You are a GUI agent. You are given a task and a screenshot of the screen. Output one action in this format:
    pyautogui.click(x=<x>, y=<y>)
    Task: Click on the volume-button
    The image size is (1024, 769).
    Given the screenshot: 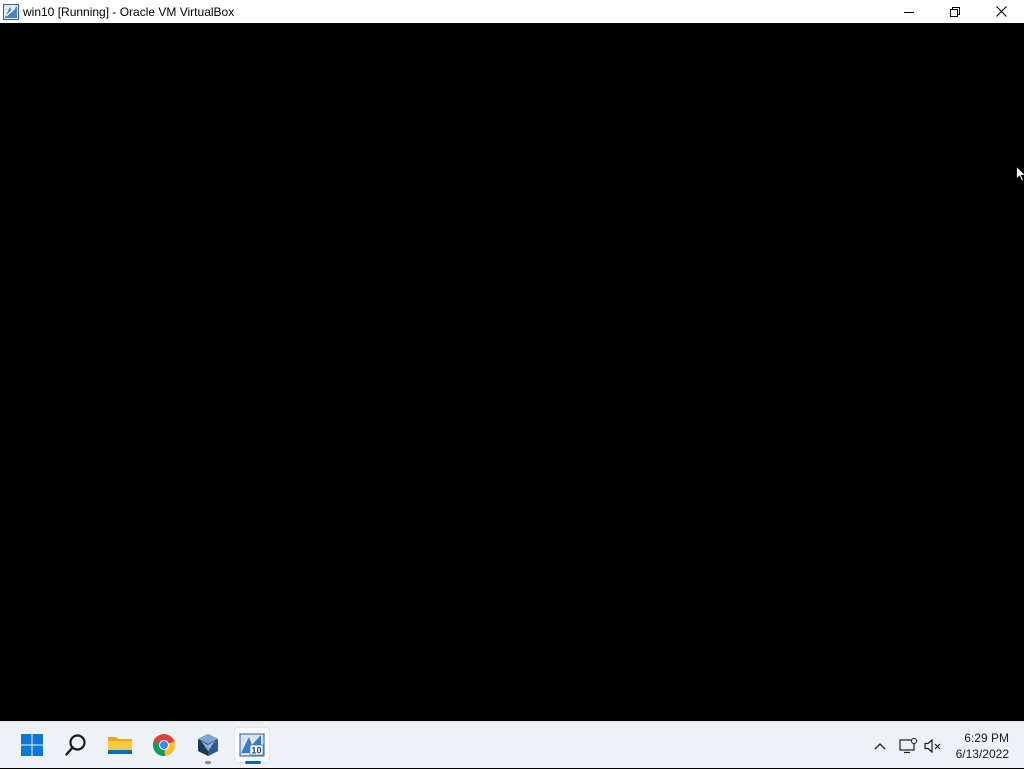 What is the action you would take?
    pyautogui.click(x=933, y=745)
    